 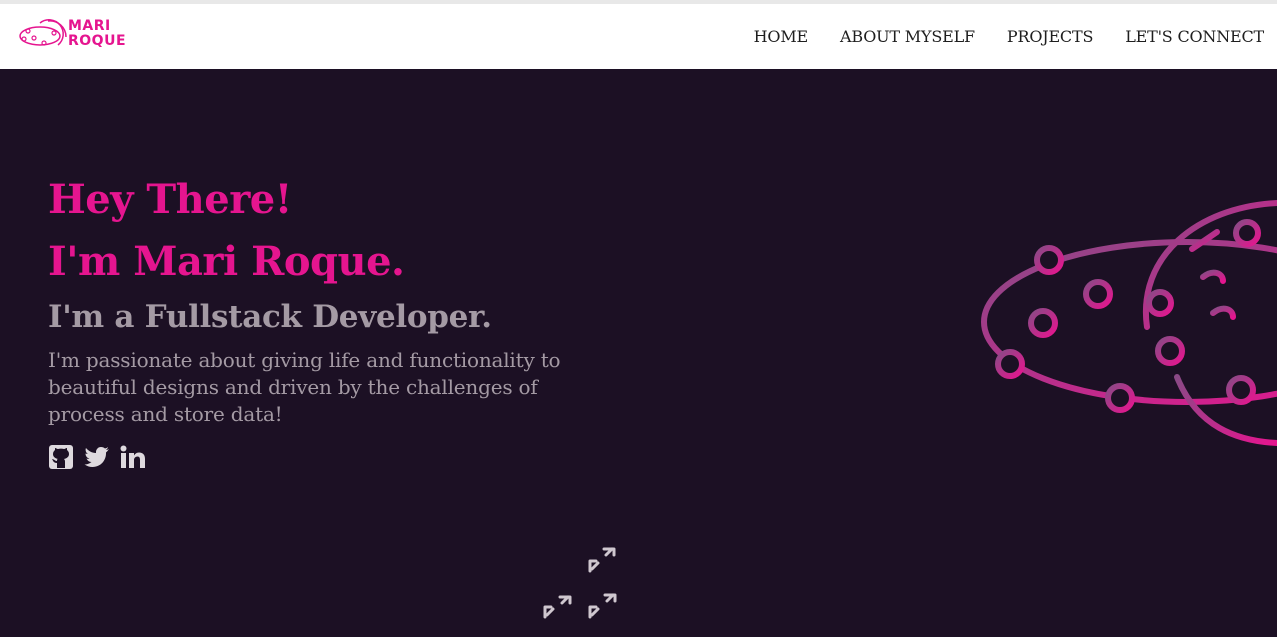 What do you see at coordinates (328, 459) in the screenshot?
I see `social-links` at bounding box center [328, 459].